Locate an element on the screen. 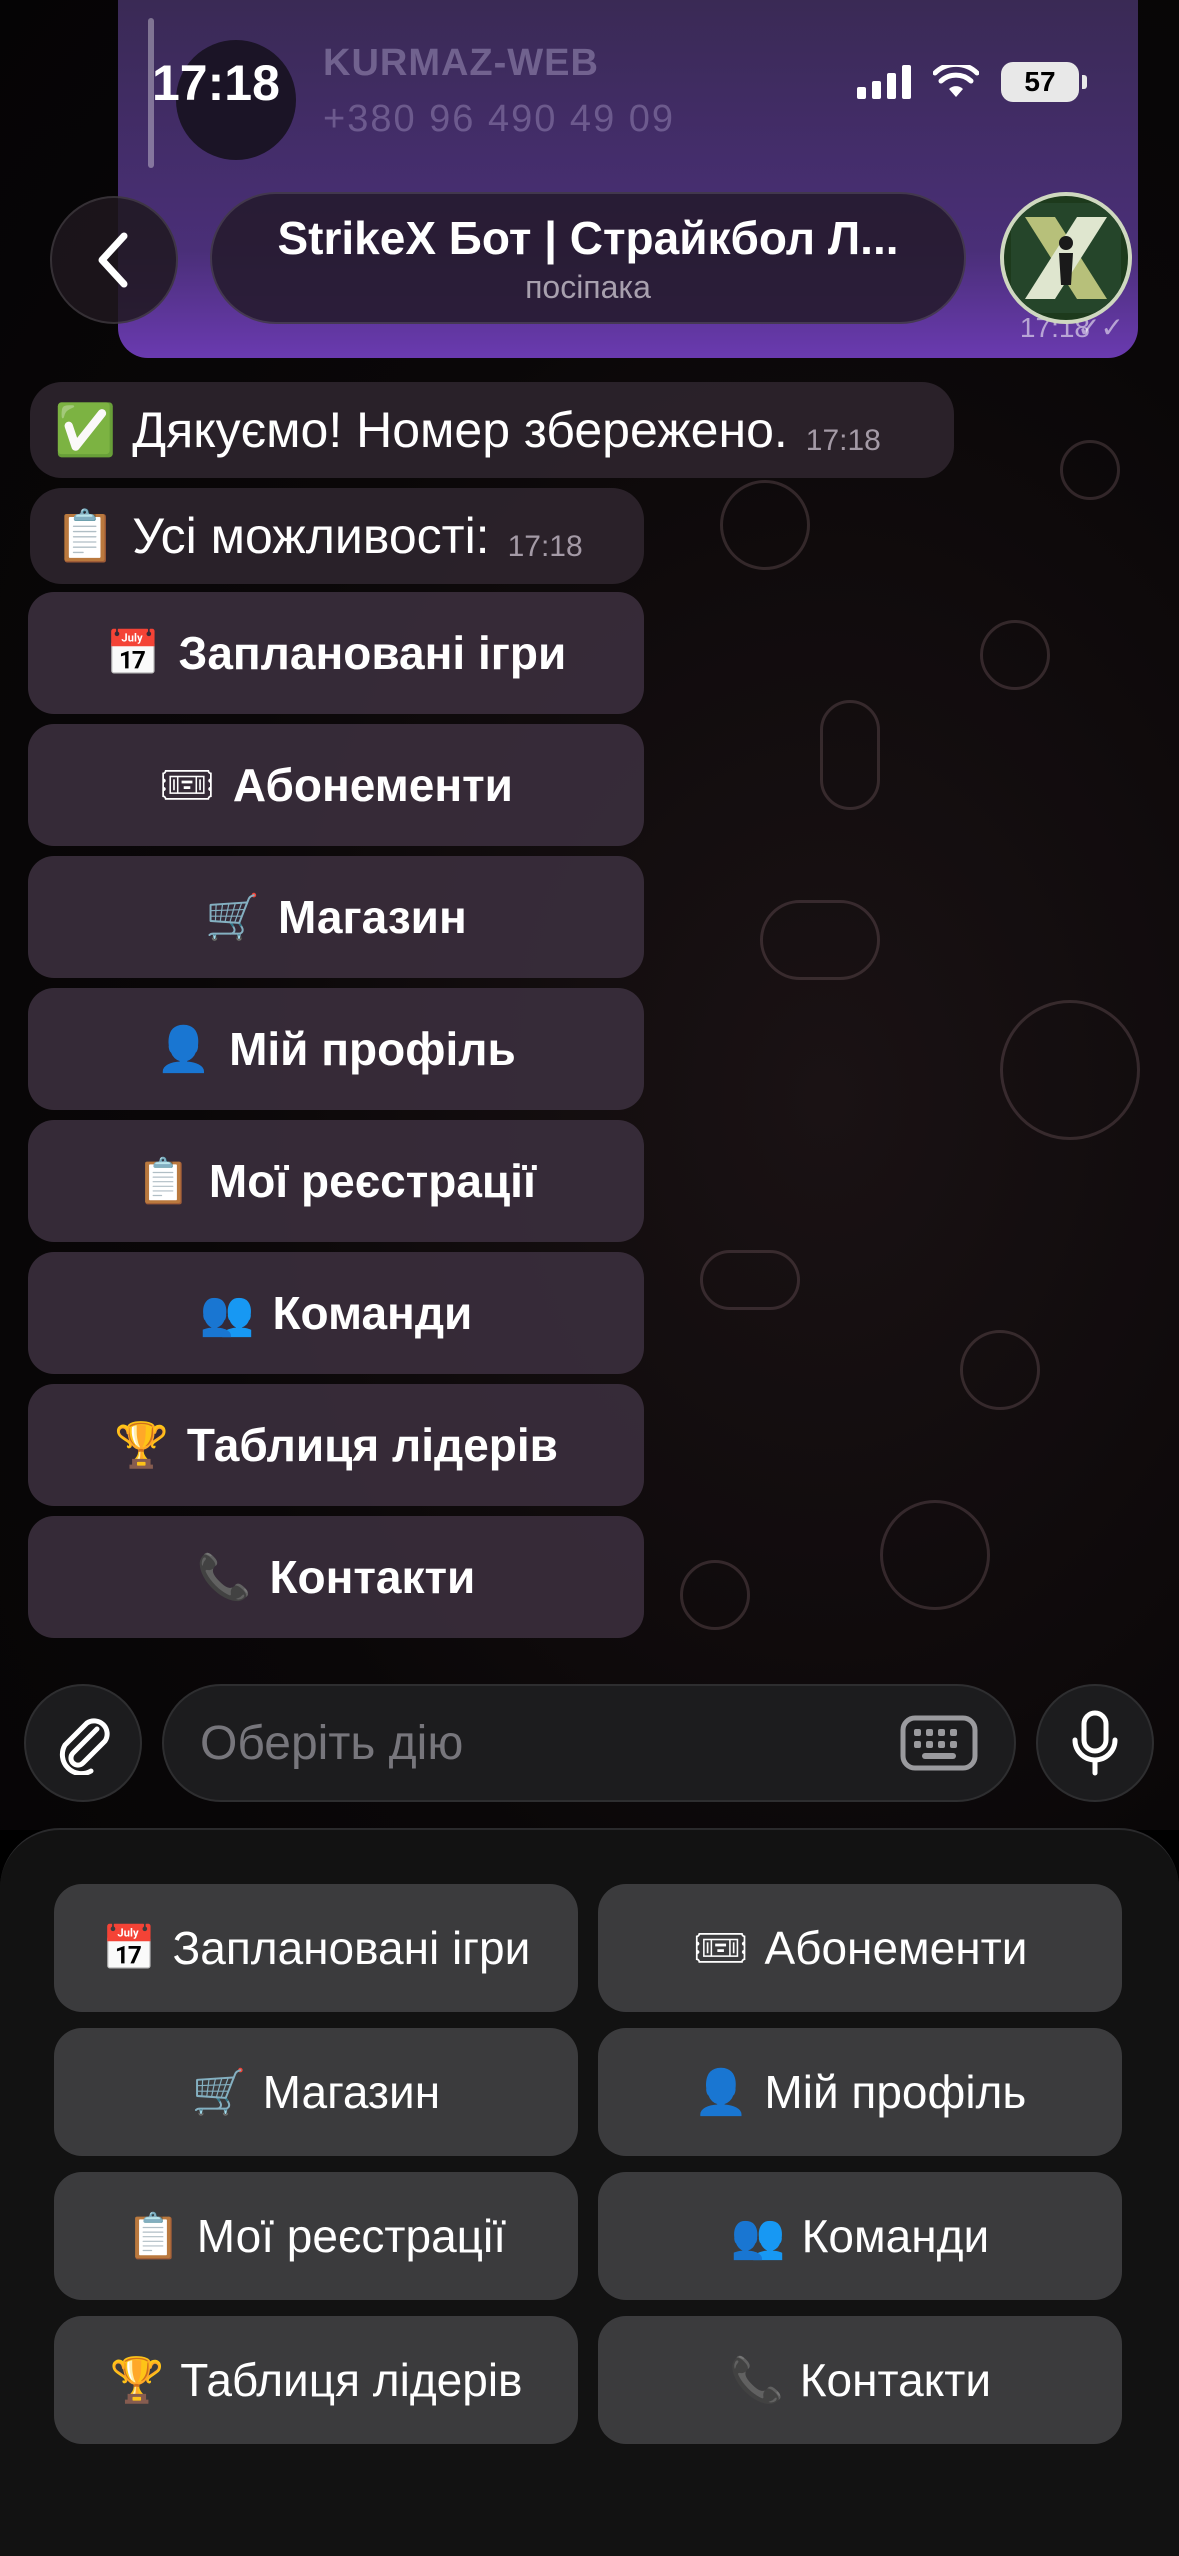 The width and height of the screenshot is (1179, 2556). inline-button-leaderboard: 🏆 Таблиця лідерів is located at coordinates (336, 1445).